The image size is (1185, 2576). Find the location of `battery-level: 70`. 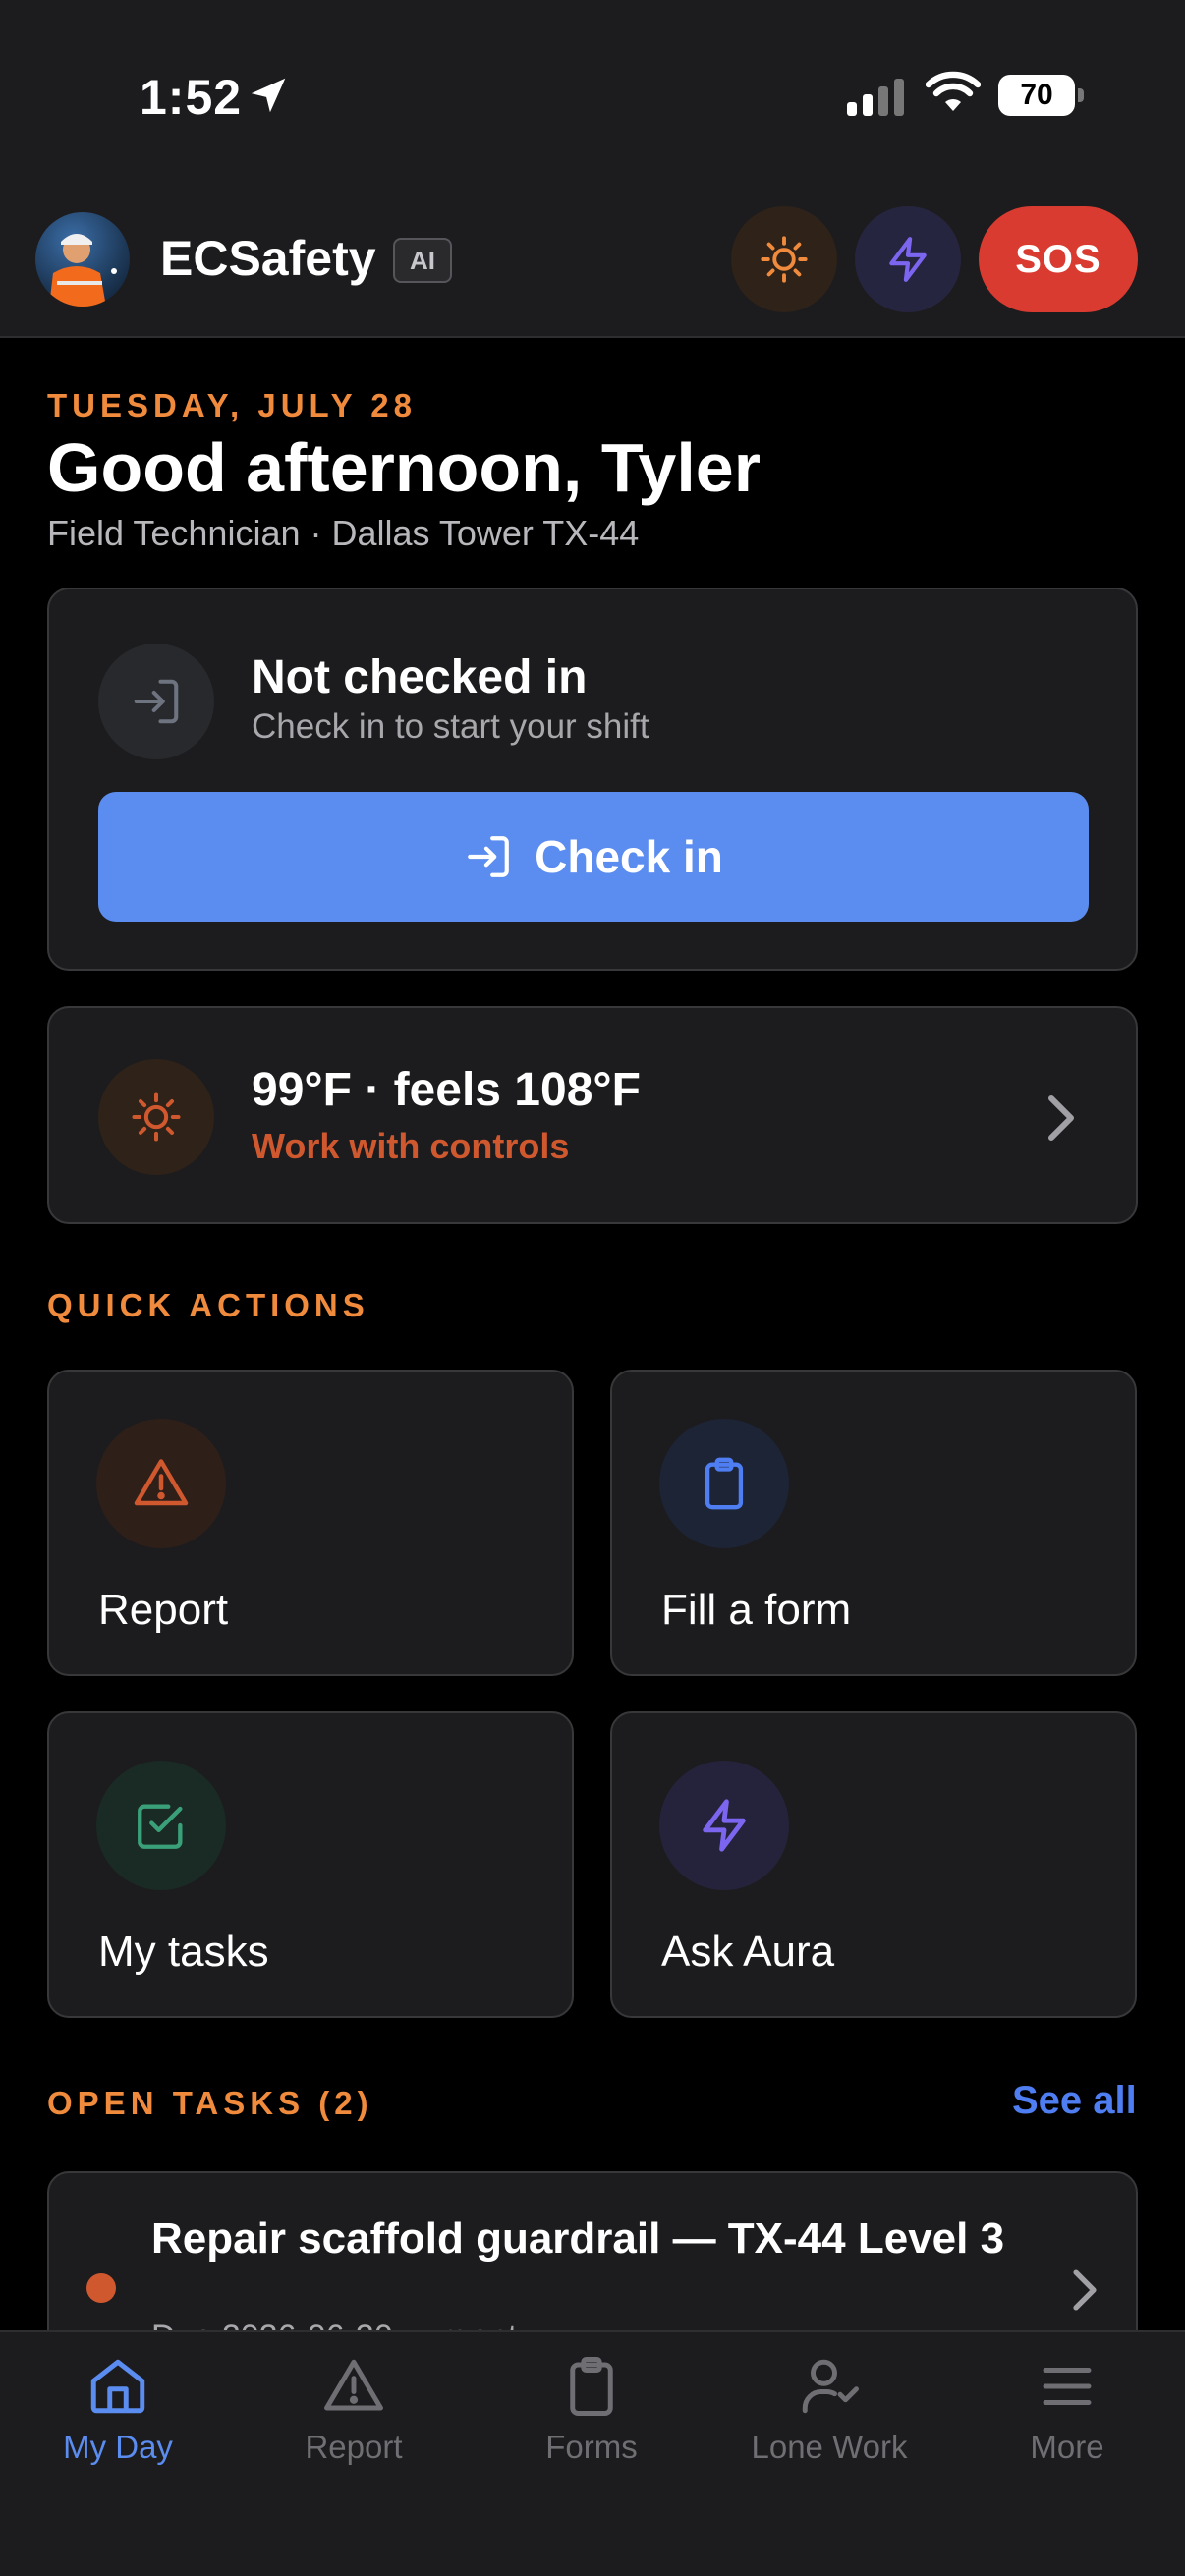

battery-level: 70 is located at coordinates (1037, 95).